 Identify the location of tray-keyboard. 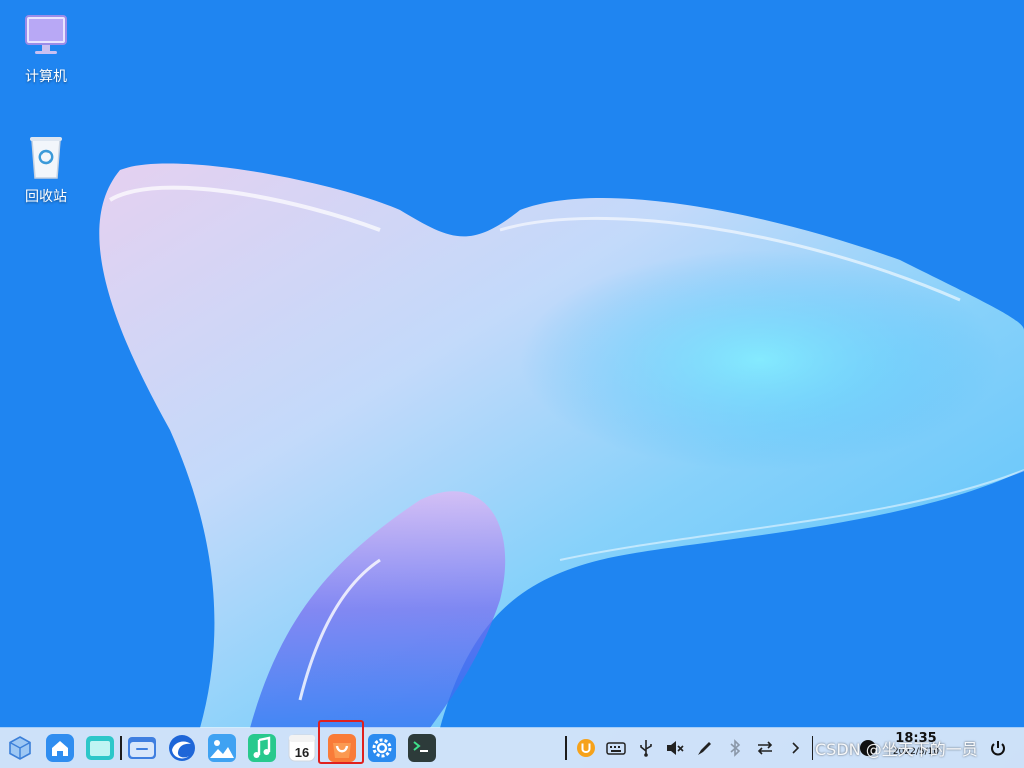
(616, 748).